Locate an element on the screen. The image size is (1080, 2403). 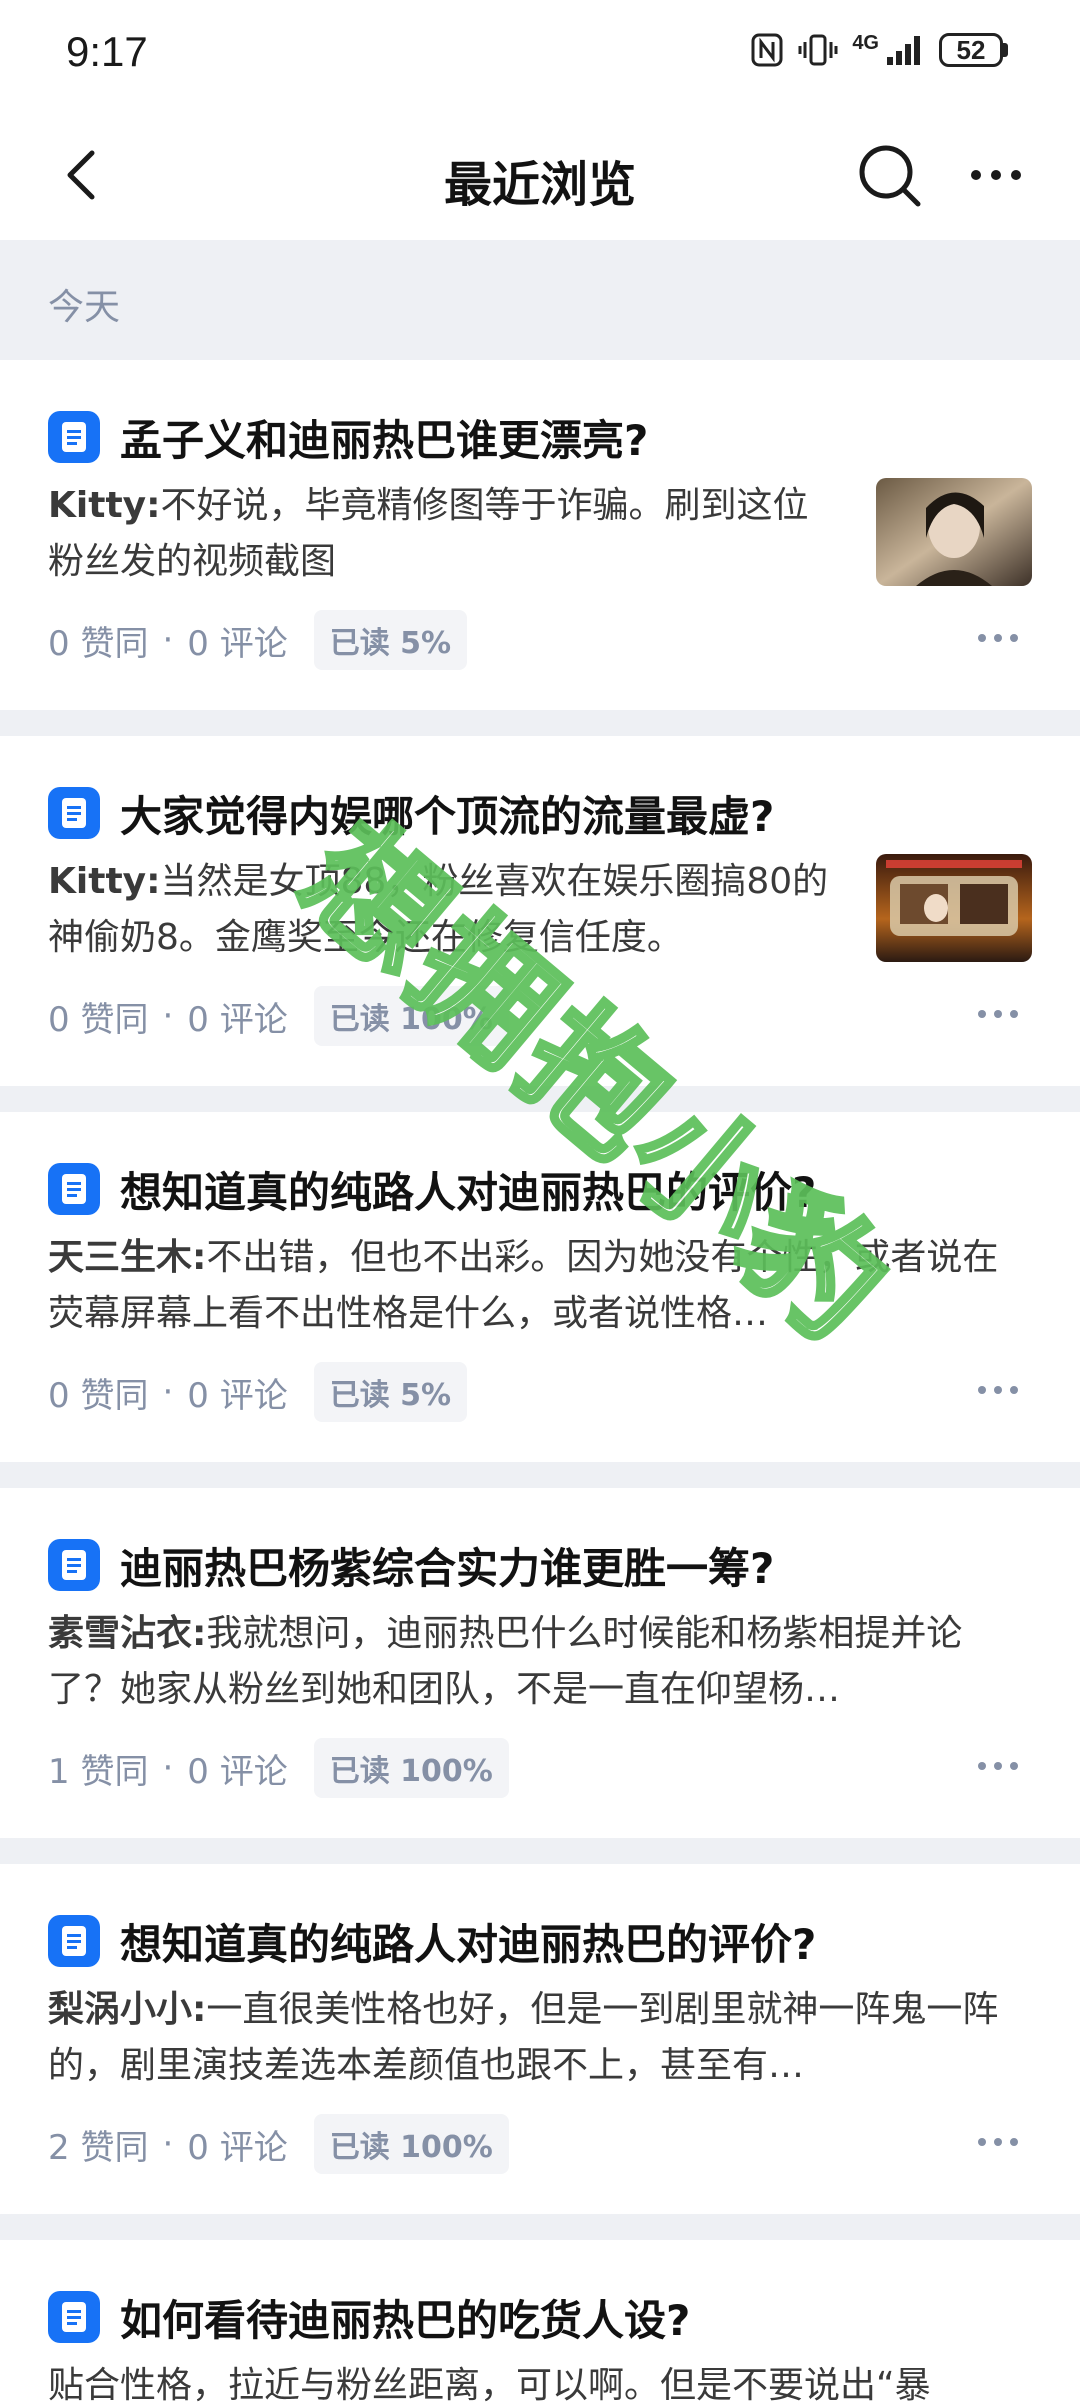
card-excerpt: Kitty:不好说，毕竟精修图等于诈骗。刷到这位粉丝发的视频截图 is located at coordinates (443, 534).